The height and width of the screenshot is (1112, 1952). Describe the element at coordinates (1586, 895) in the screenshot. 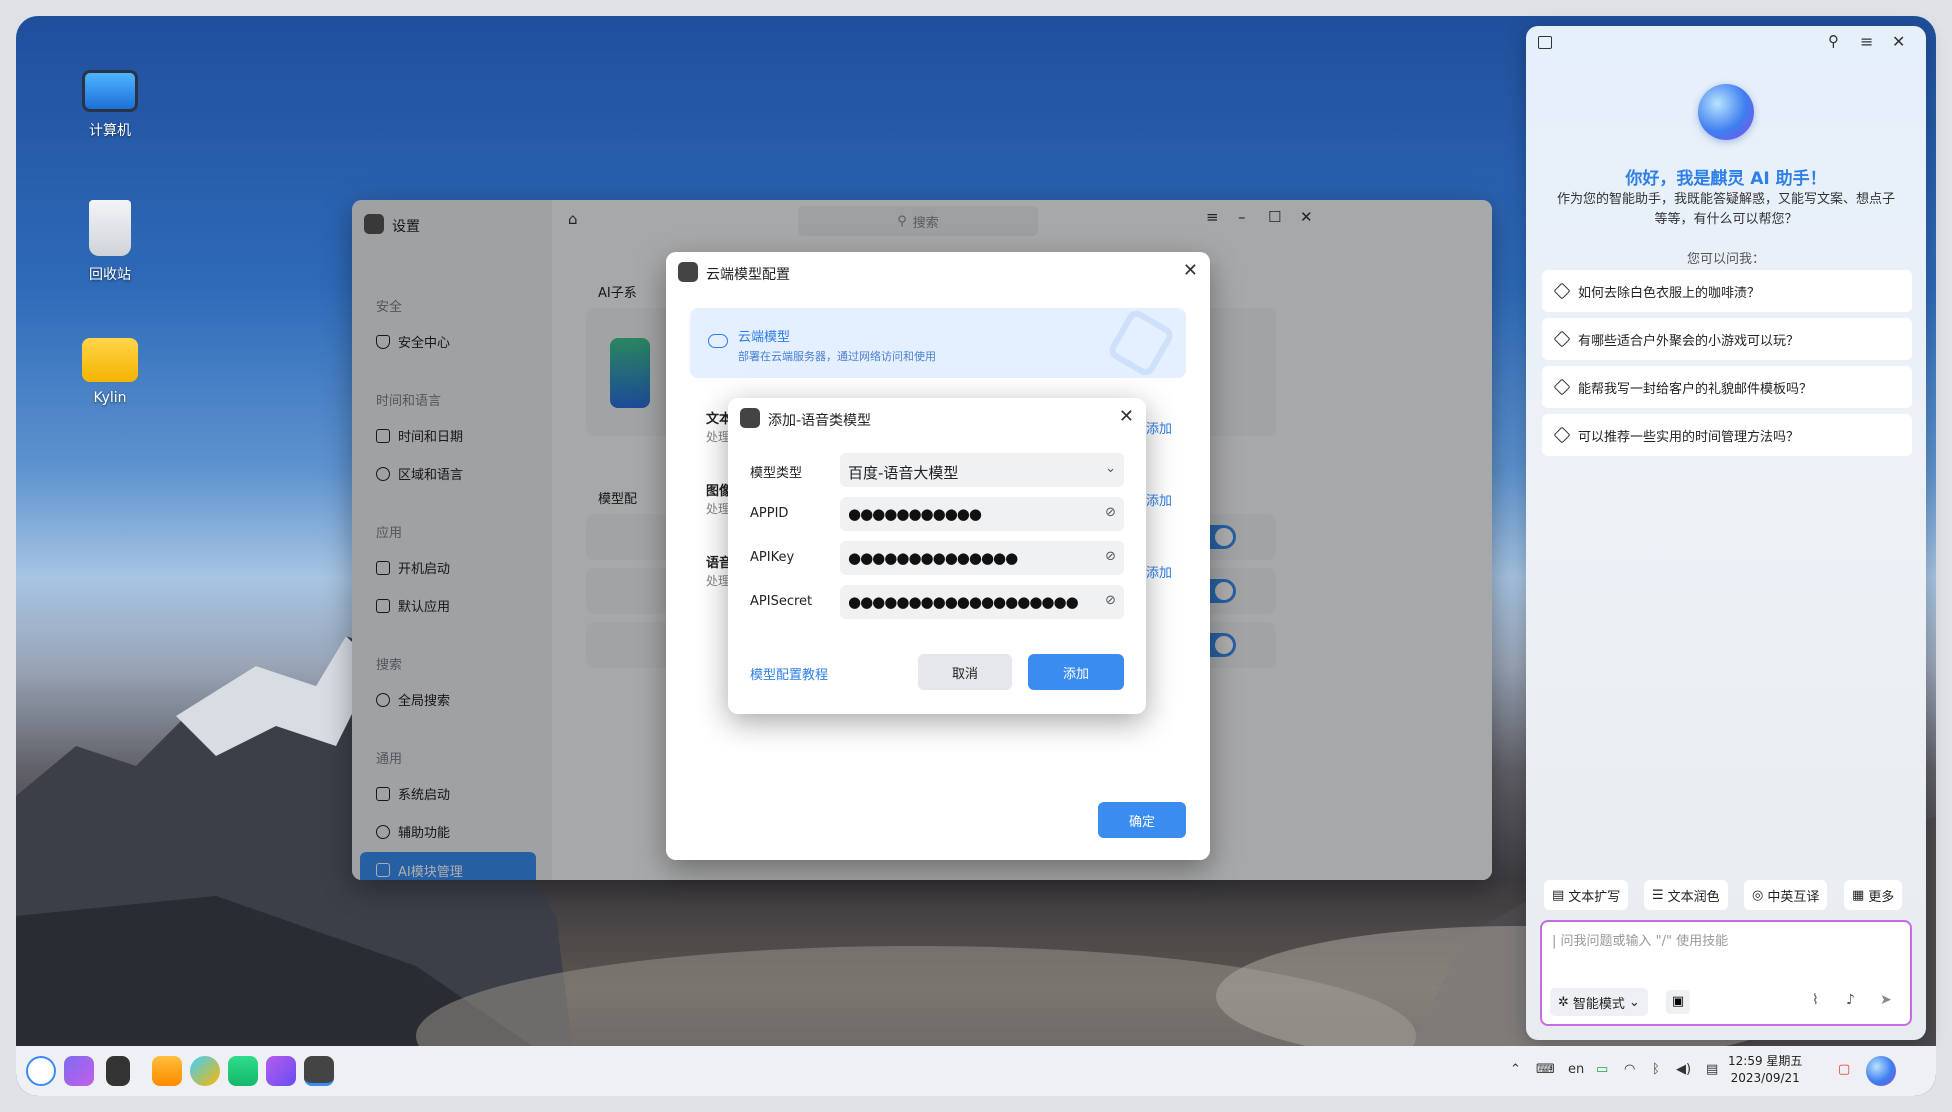

I see `chip-text-expand: ▤ 文本扩写` at that location.